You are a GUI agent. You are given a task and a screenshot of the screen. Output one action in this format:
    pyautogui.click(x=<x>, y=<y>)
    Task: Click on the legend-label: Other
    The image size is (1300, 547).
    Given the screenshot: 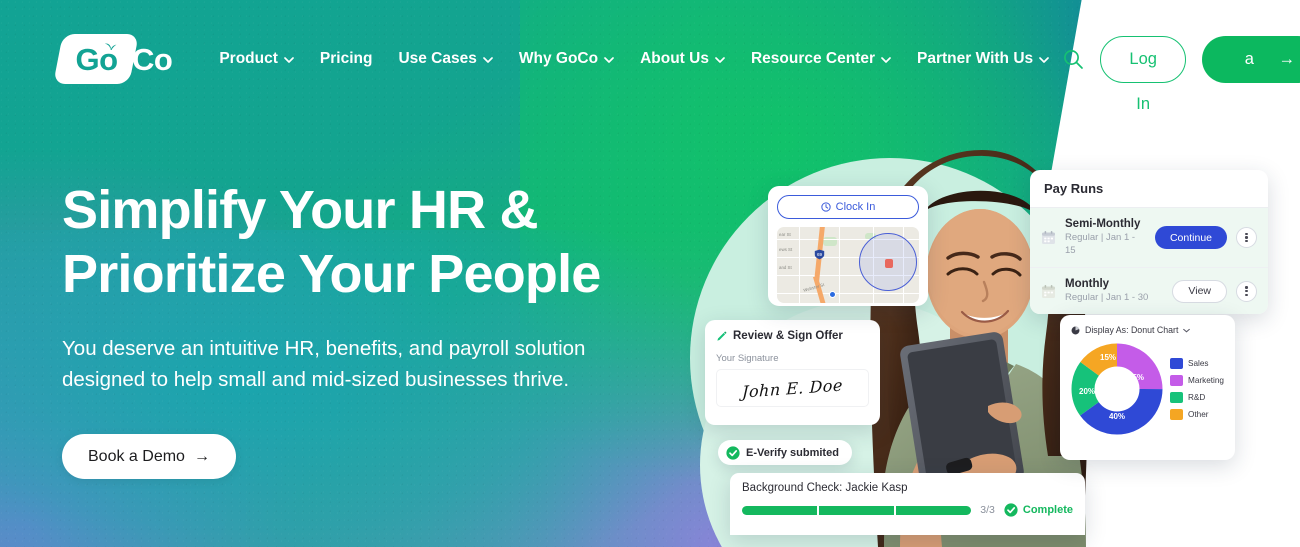 What is the action you would take?
    pyautogui.click(x=1198, y=414)
    